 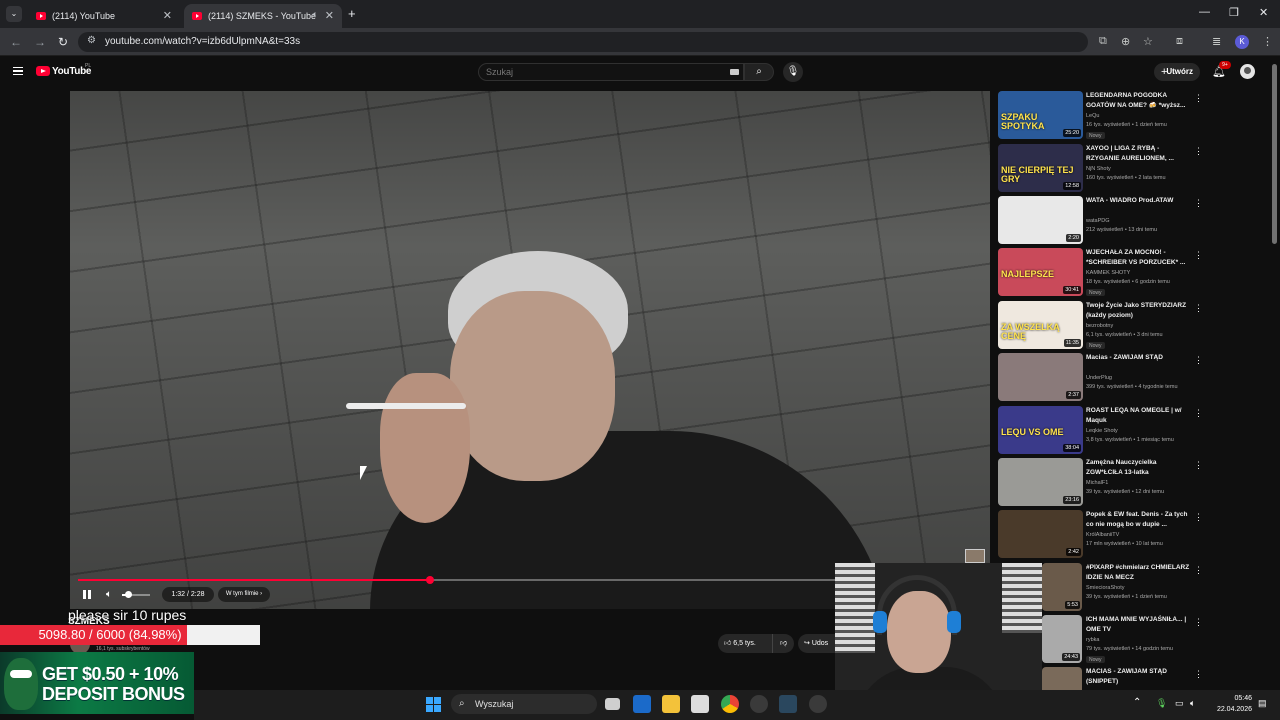 I want to click on recommendation-channel: rybka, so click(x=1092, y=640).